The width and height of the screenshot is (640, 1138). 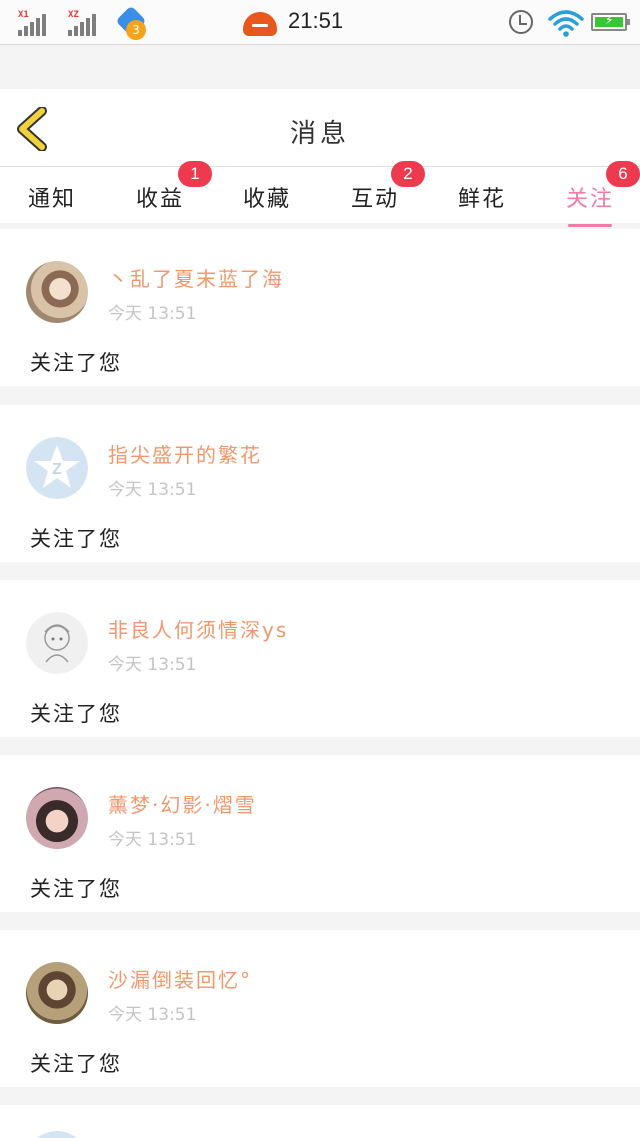 What do you see at coordinates (482, 199) in the screenshot?
I see `tab-label: 鲜花` at bounding box center [482, 199].